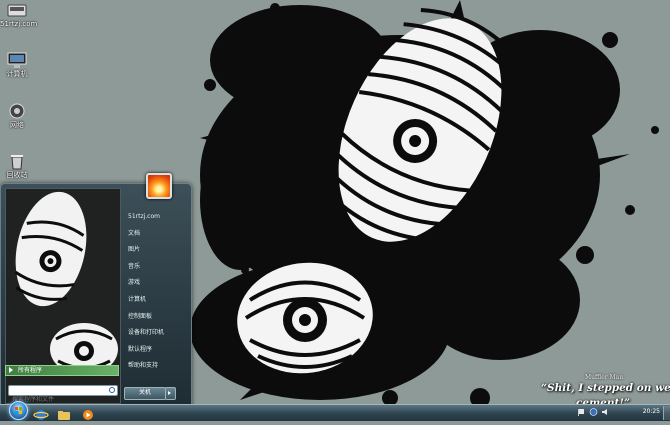 This screenshot has width=670, height=425. What do you see at coordinates (666, 413) in the screenshot?
I see `show-desktop-button` at bounding box center [666, 413].